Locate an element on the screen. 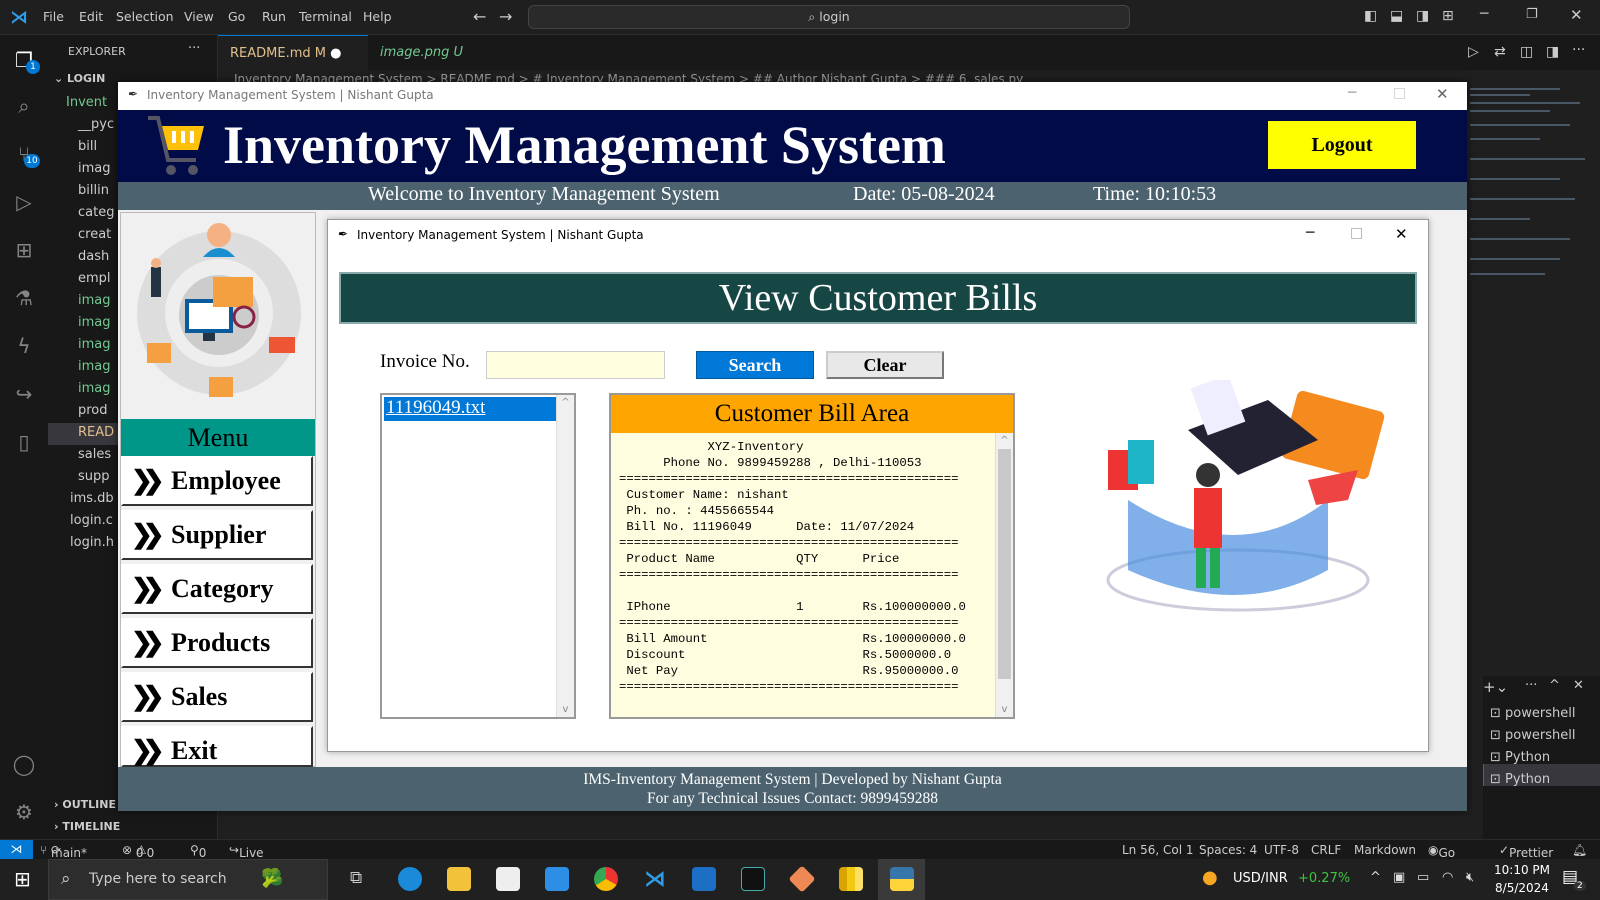 This screenshot has width=1600, height=900. remote-icon: ⋊ is located at coordinates (16, 850).